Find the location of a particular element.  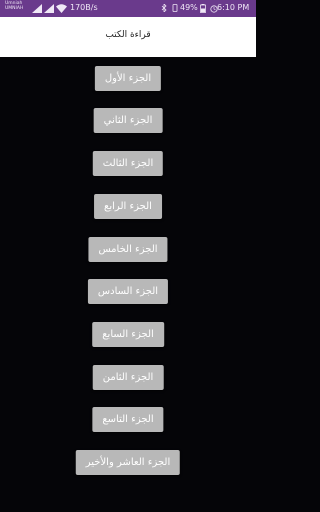

page-title: قراءة الكتب is located at coordinates (128, 35).